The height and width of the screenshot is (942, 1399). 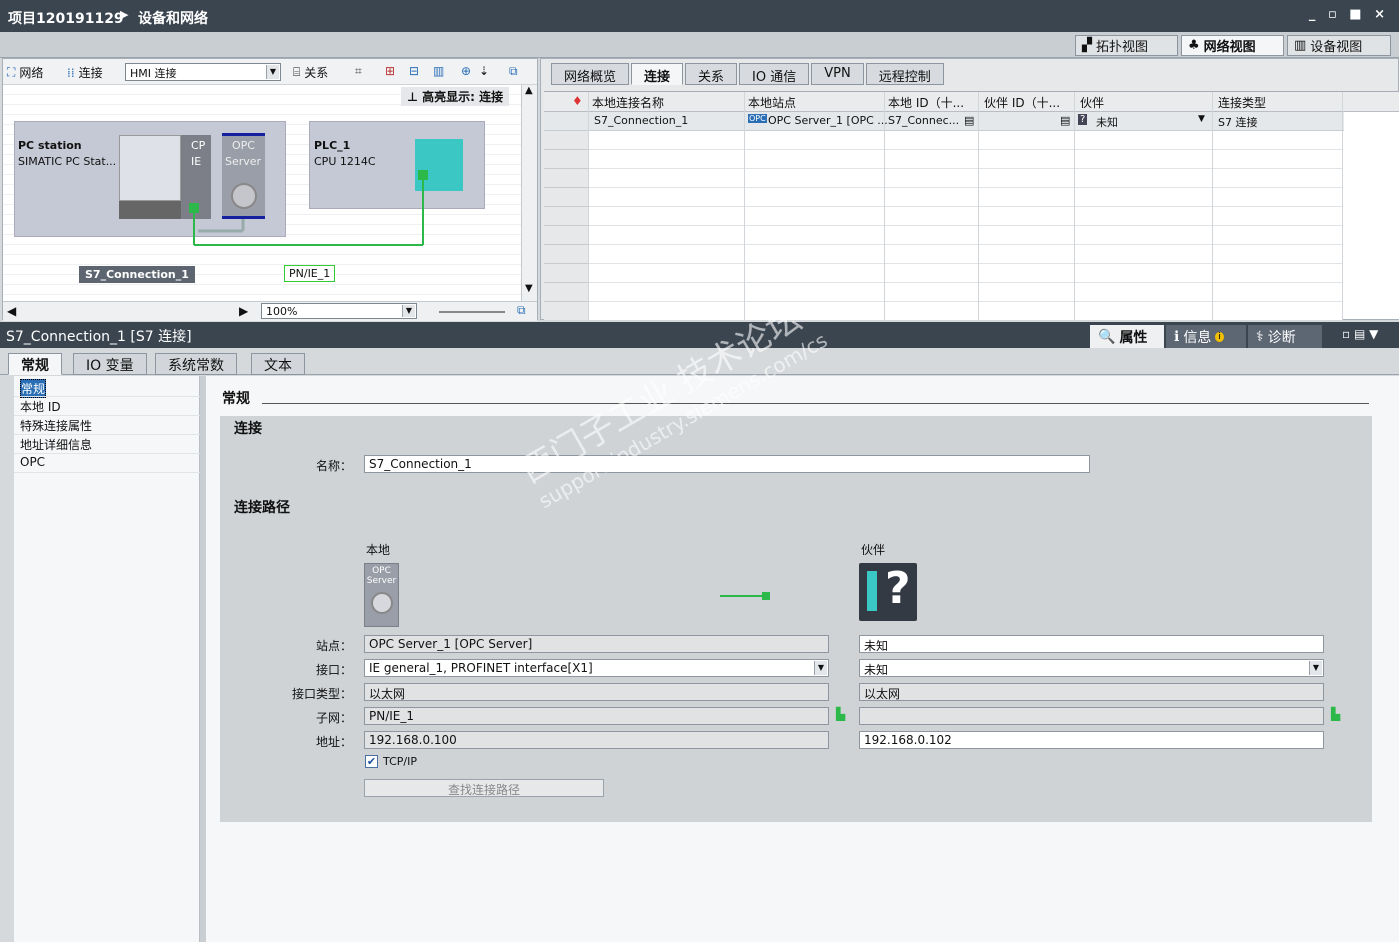 I want to click on zoom-options-icon: ⇣, so click(x=484, y=71).